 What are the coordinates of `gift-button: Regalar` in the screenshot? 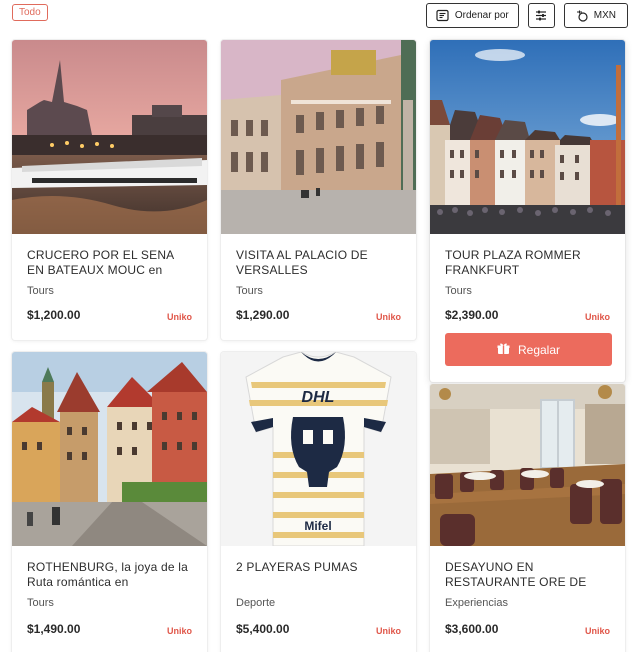 It's located at (528, 349).